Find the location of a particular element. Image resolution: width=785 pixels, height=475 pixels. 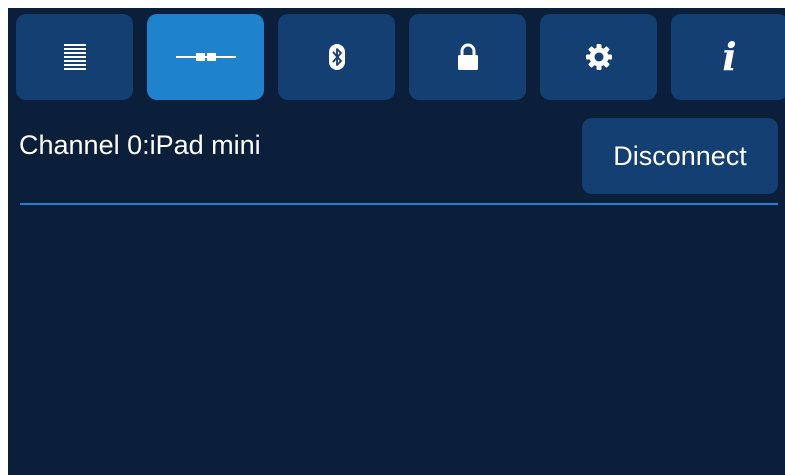

connection-icon is located at coordinates (205, 57).